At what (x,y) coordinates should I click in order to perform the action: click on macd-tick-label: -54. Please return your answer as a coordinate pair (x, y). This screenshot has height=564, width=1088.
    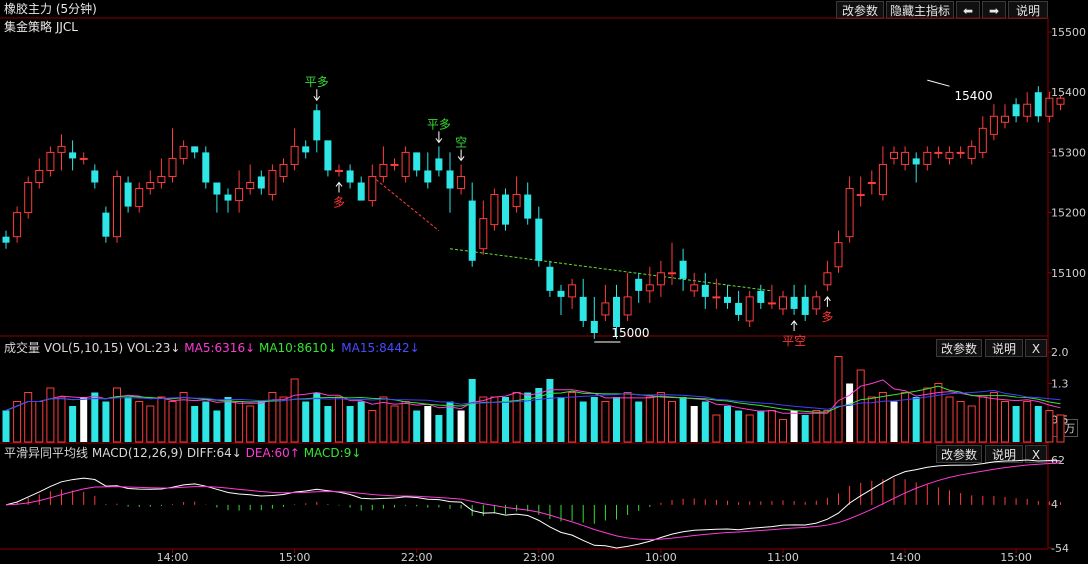
    Looking at the image, I should click on (1060, 548).